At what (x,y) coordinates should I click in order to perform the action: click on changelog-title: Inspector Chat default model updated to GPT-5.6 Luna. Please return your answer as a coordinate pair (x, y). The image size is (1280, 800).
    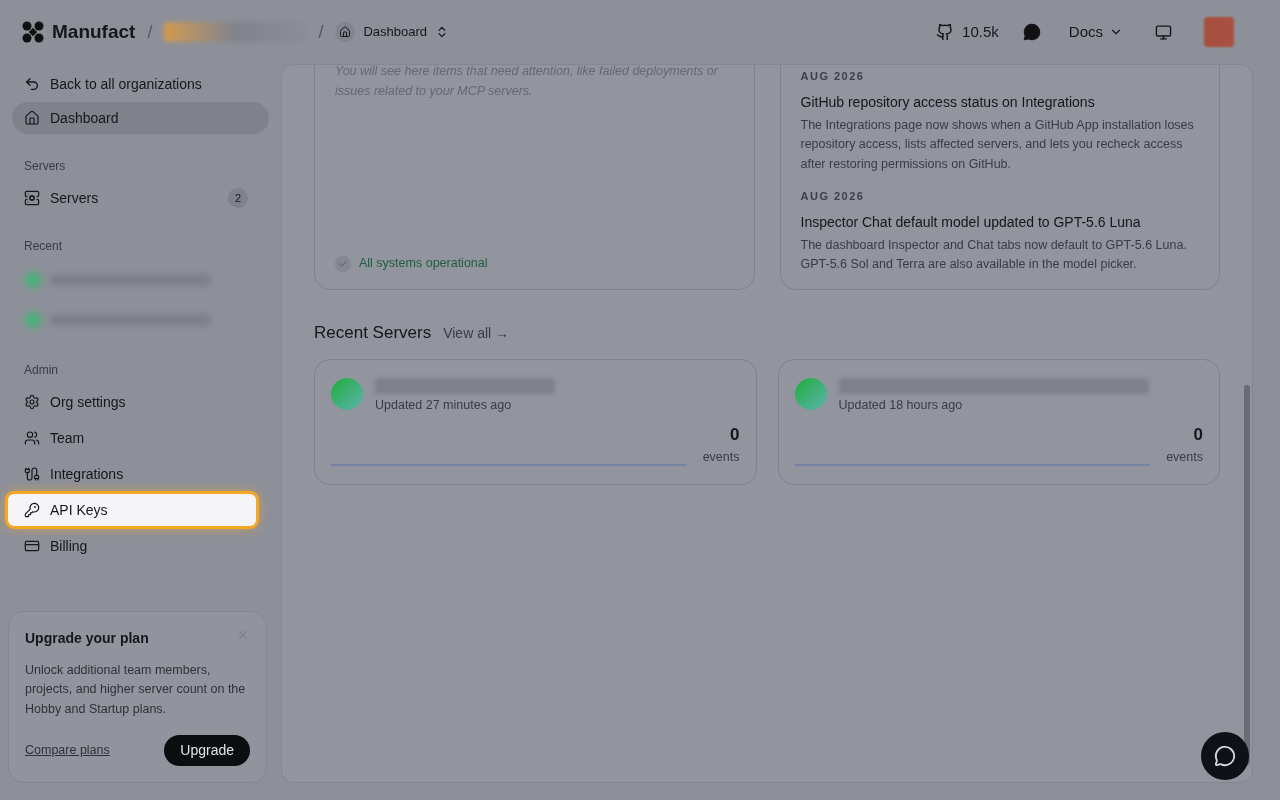
    Looking at the image, I should click on (971, 222).